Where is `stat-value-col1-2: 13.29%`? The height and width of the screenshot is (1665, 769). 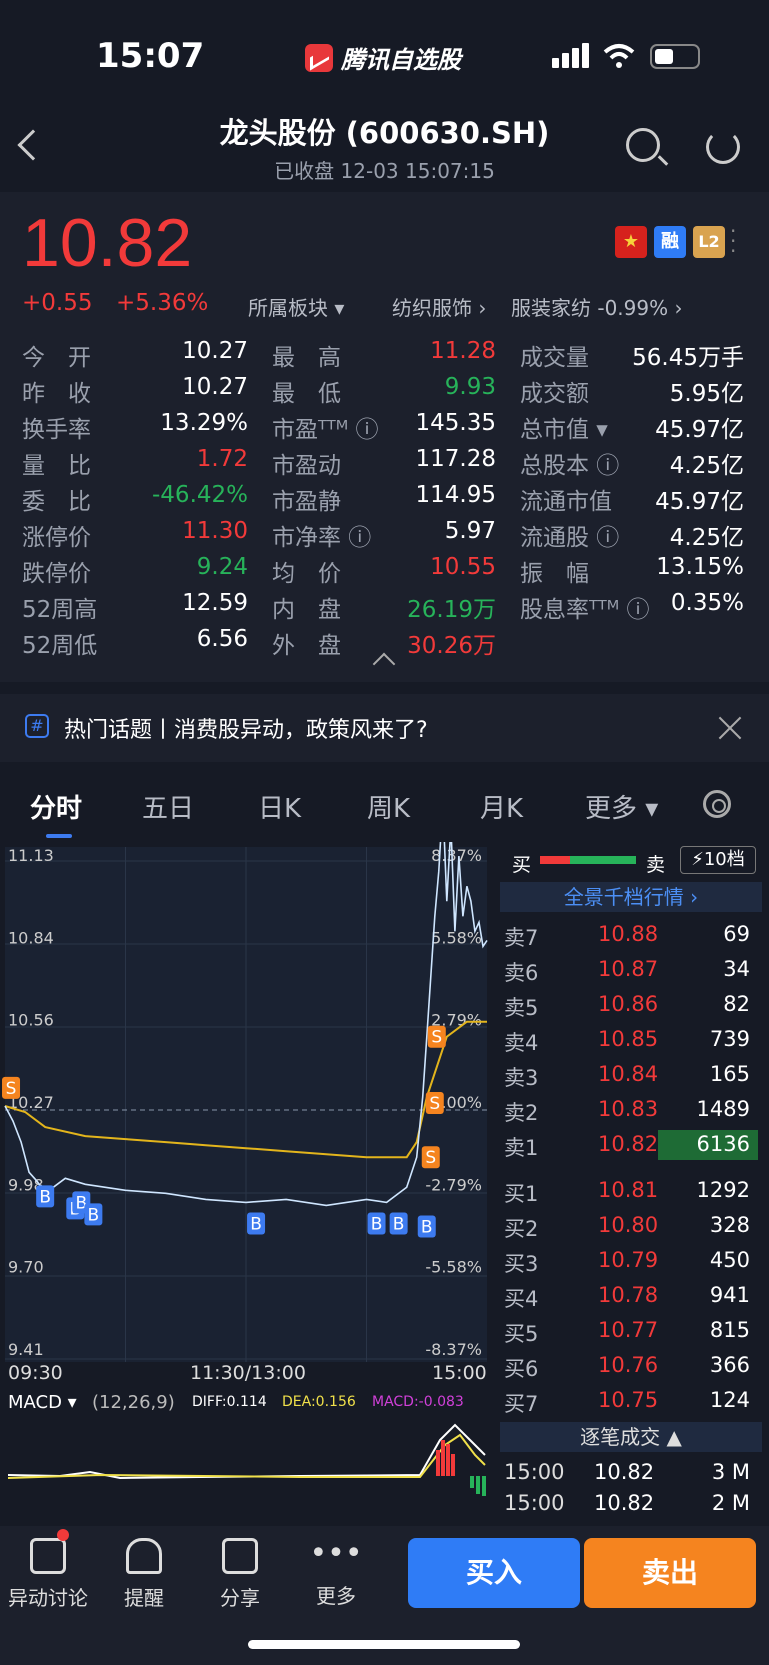
stat-value-col1-2: 13.29% is located at coordinates (204, 423).